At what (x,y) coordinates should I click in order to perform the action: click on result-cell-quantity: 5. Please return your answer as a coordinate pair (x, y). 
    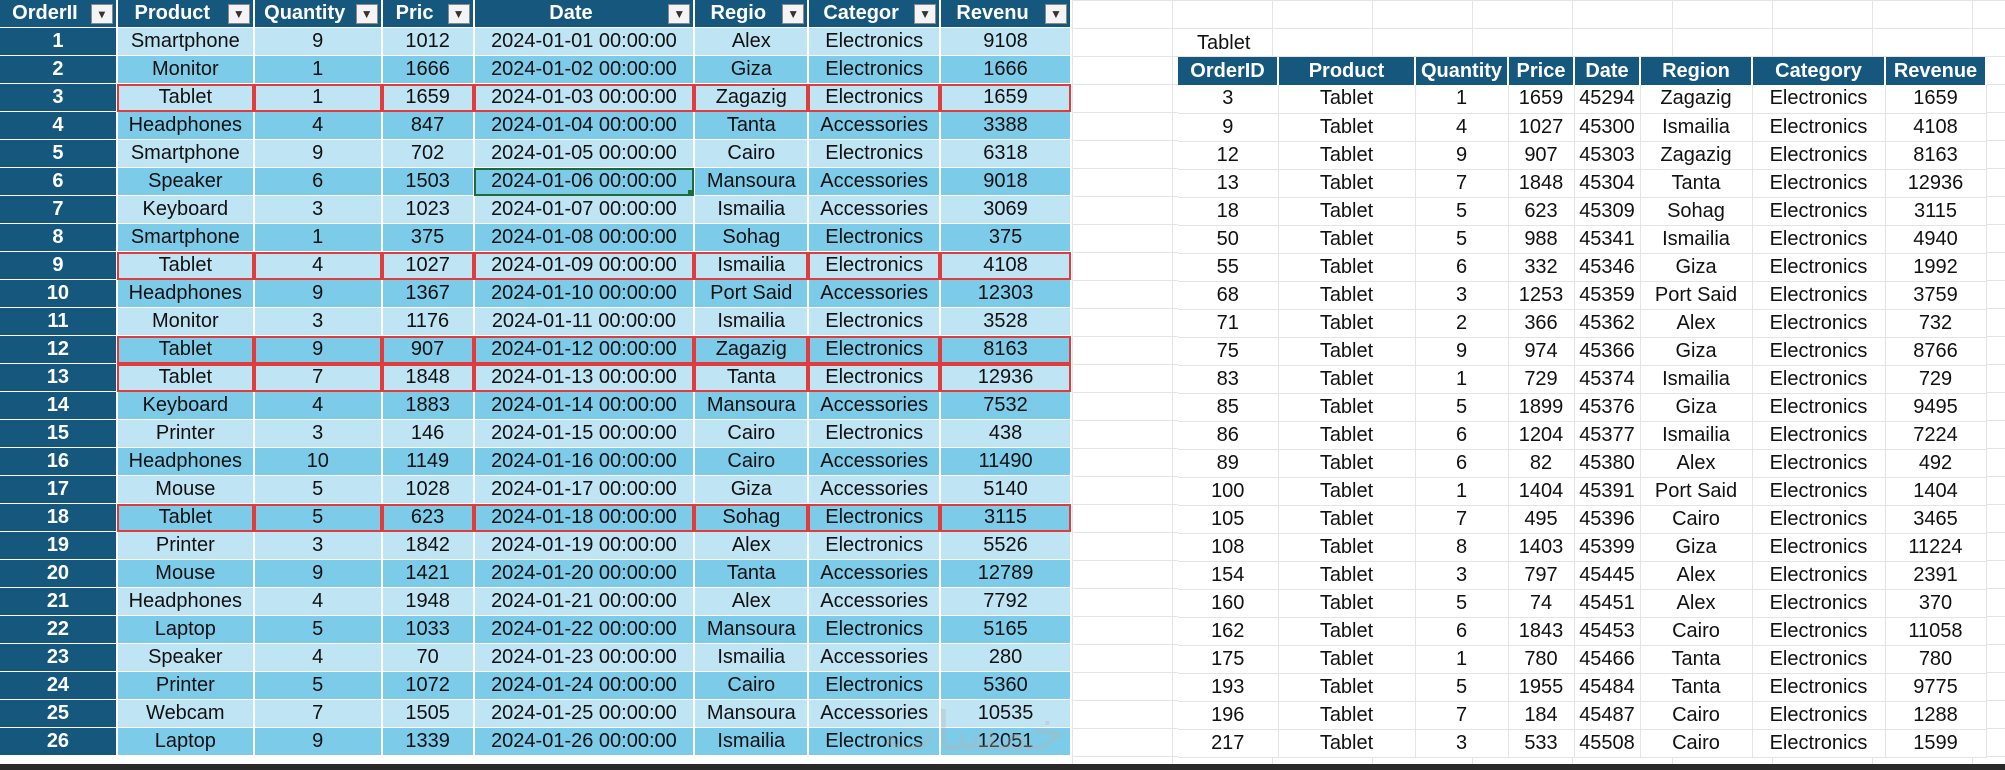
    Looking at the image, I should click on (1462, 239).